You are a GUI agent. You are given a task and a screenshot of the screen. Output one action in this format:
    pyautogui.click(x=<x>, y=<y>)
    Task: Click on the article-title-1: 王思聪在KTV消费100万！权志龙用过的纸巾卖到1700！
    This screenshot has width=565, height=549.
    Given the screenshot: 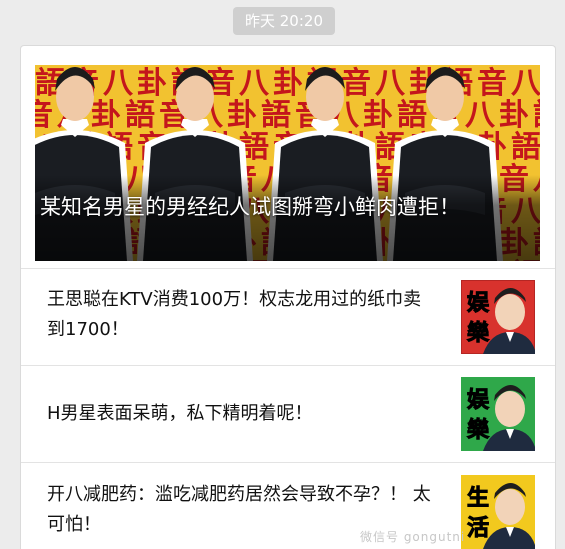 What is the action you would take?
    pyautogui.click(x=234, y=314)
    